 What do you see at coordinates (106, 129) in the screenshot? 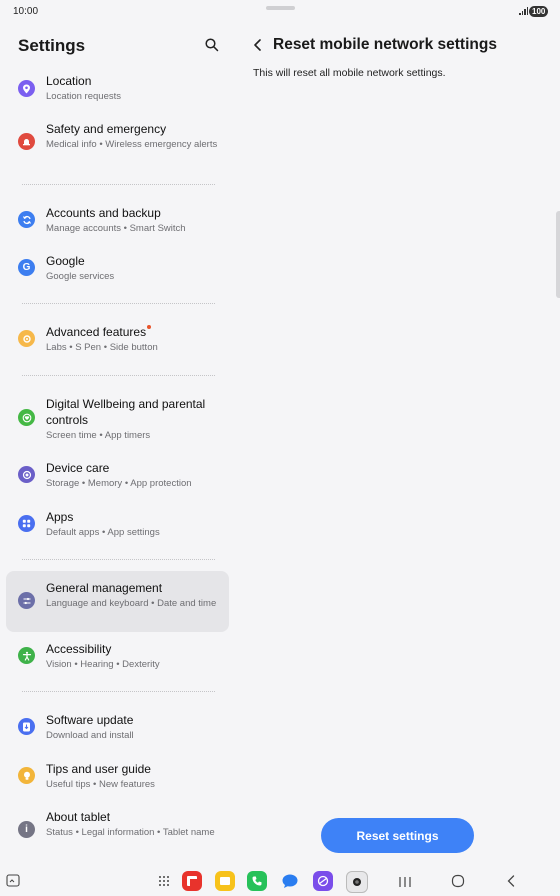
I see `item-title: Safety and emergency` at bounding box center [106, 129].